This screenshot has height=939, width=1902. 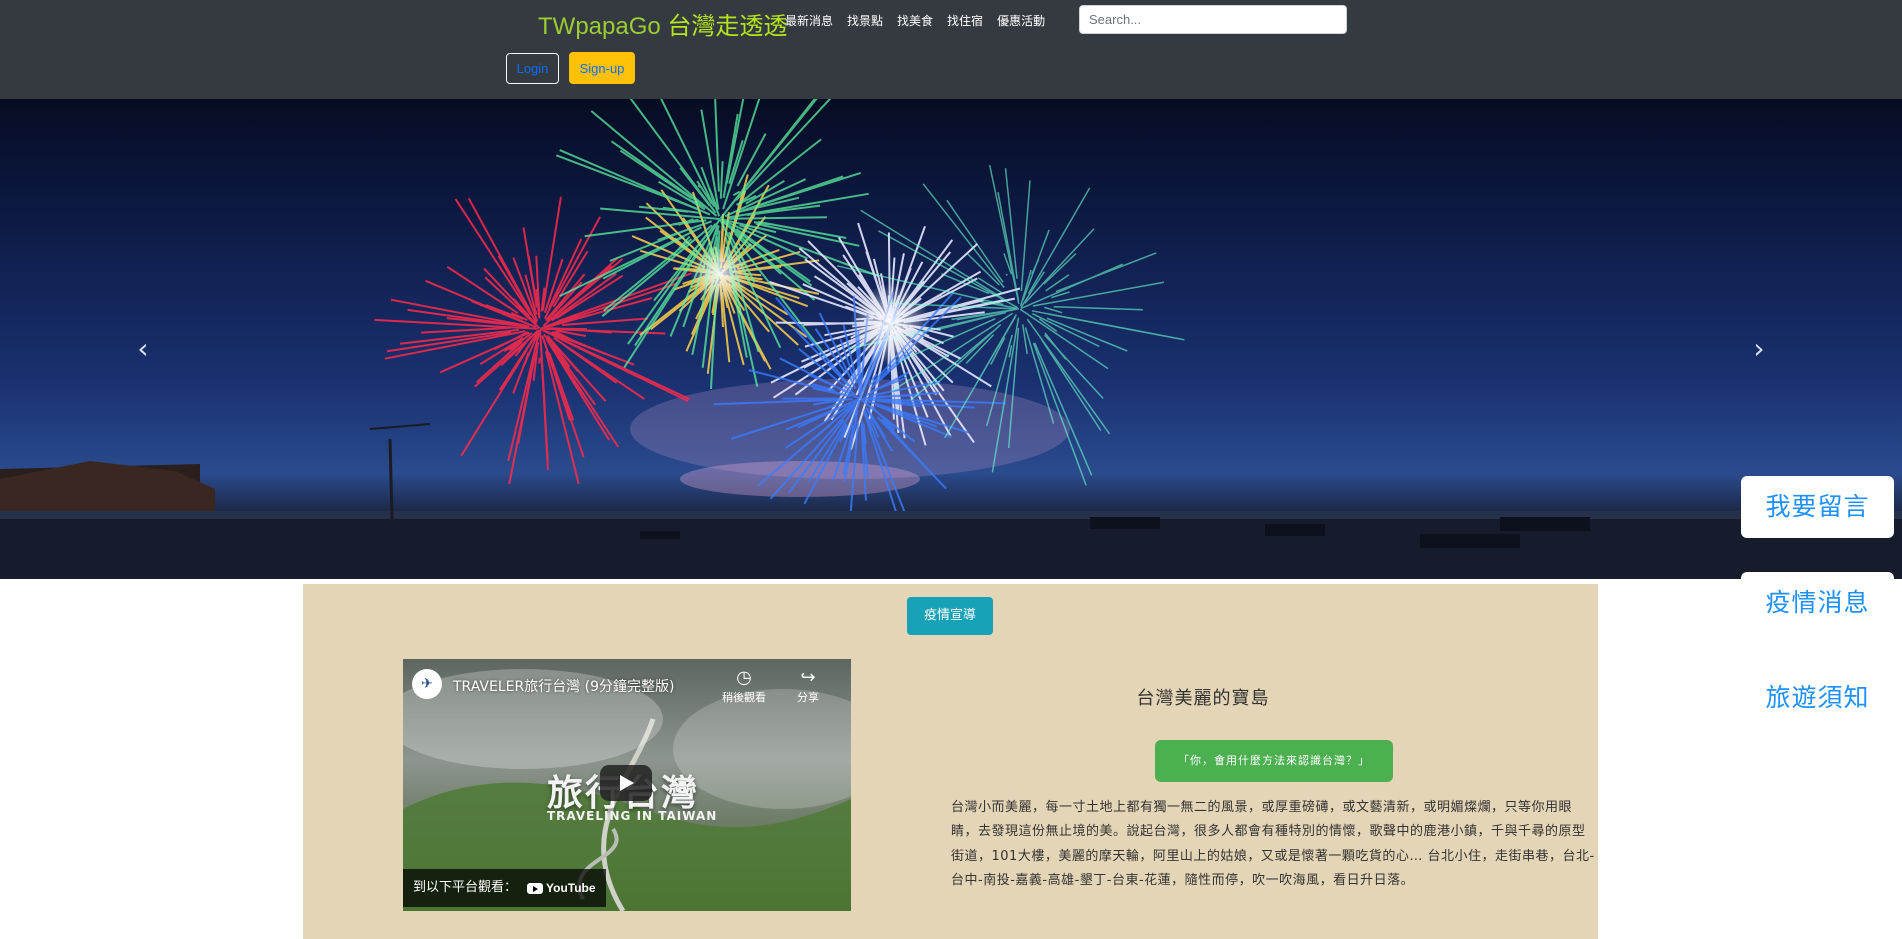 What do you see at coordinates (532, 68) in the screenshot?
I see `login-button: Login` at bounding box center [532, 68].